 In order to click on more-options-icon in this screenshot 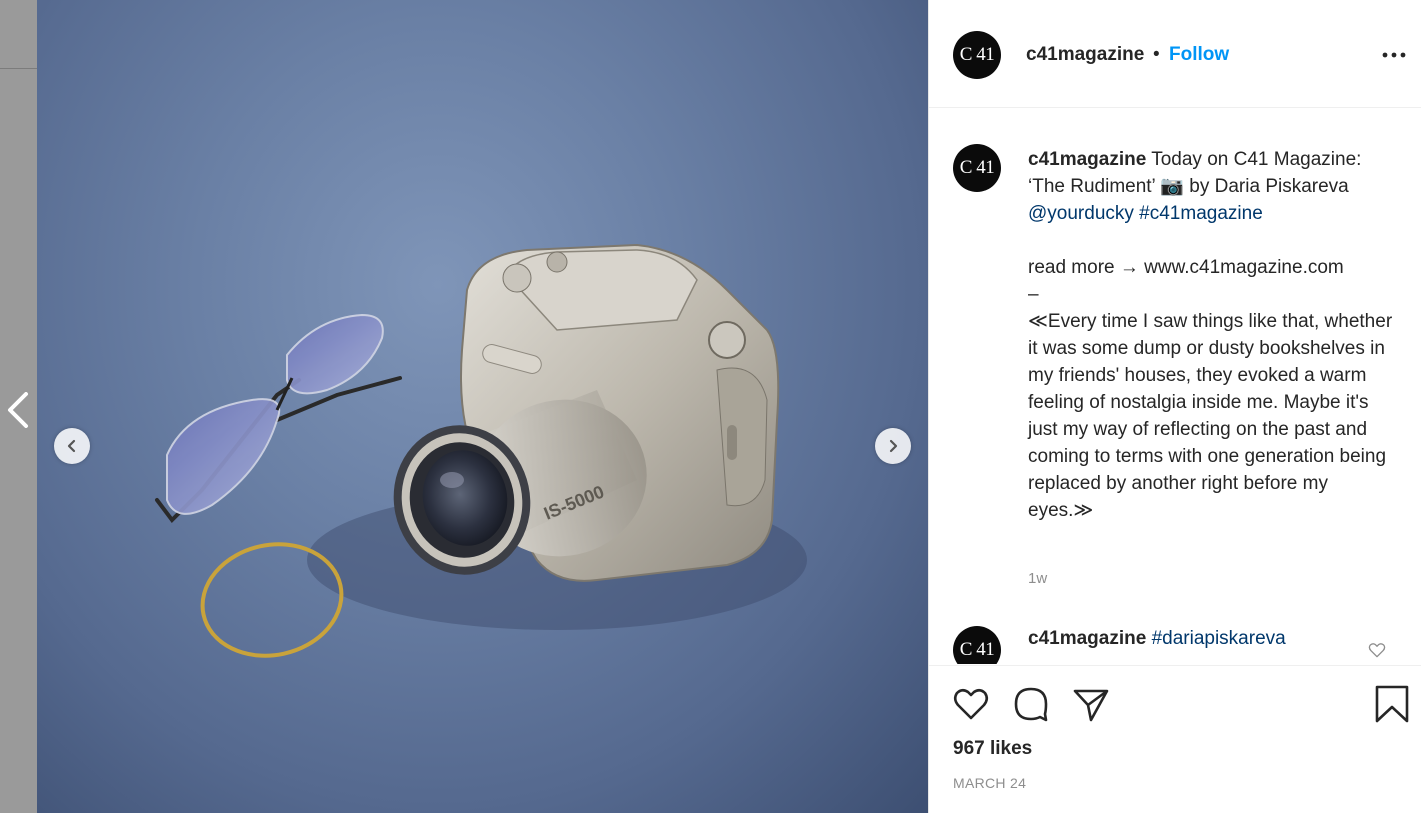, I will do `click(1394, 55)`.